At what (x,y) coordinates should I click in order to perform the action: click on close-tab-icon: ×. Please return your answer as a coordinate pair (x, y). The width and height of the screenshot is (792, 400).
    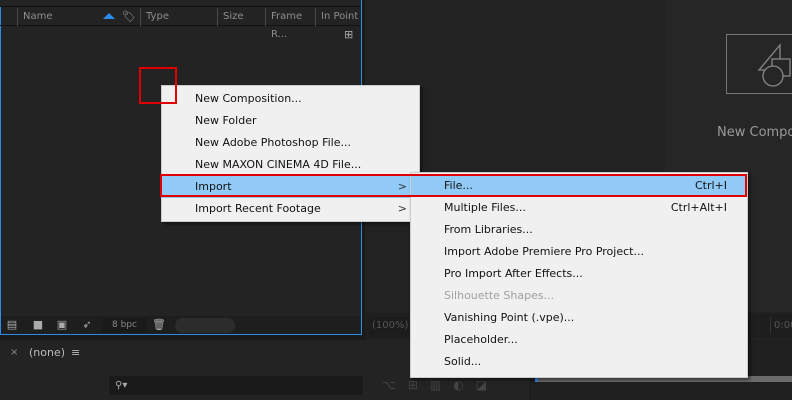
    Looking at the image, I should click on (14, 352).